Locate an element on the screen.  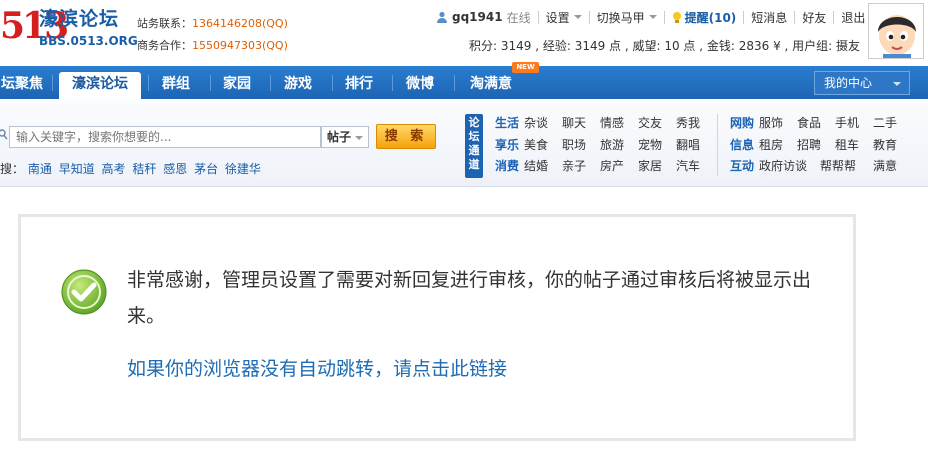
switch-vest-label: 切换马甲 is located at coordinates (620, 17).